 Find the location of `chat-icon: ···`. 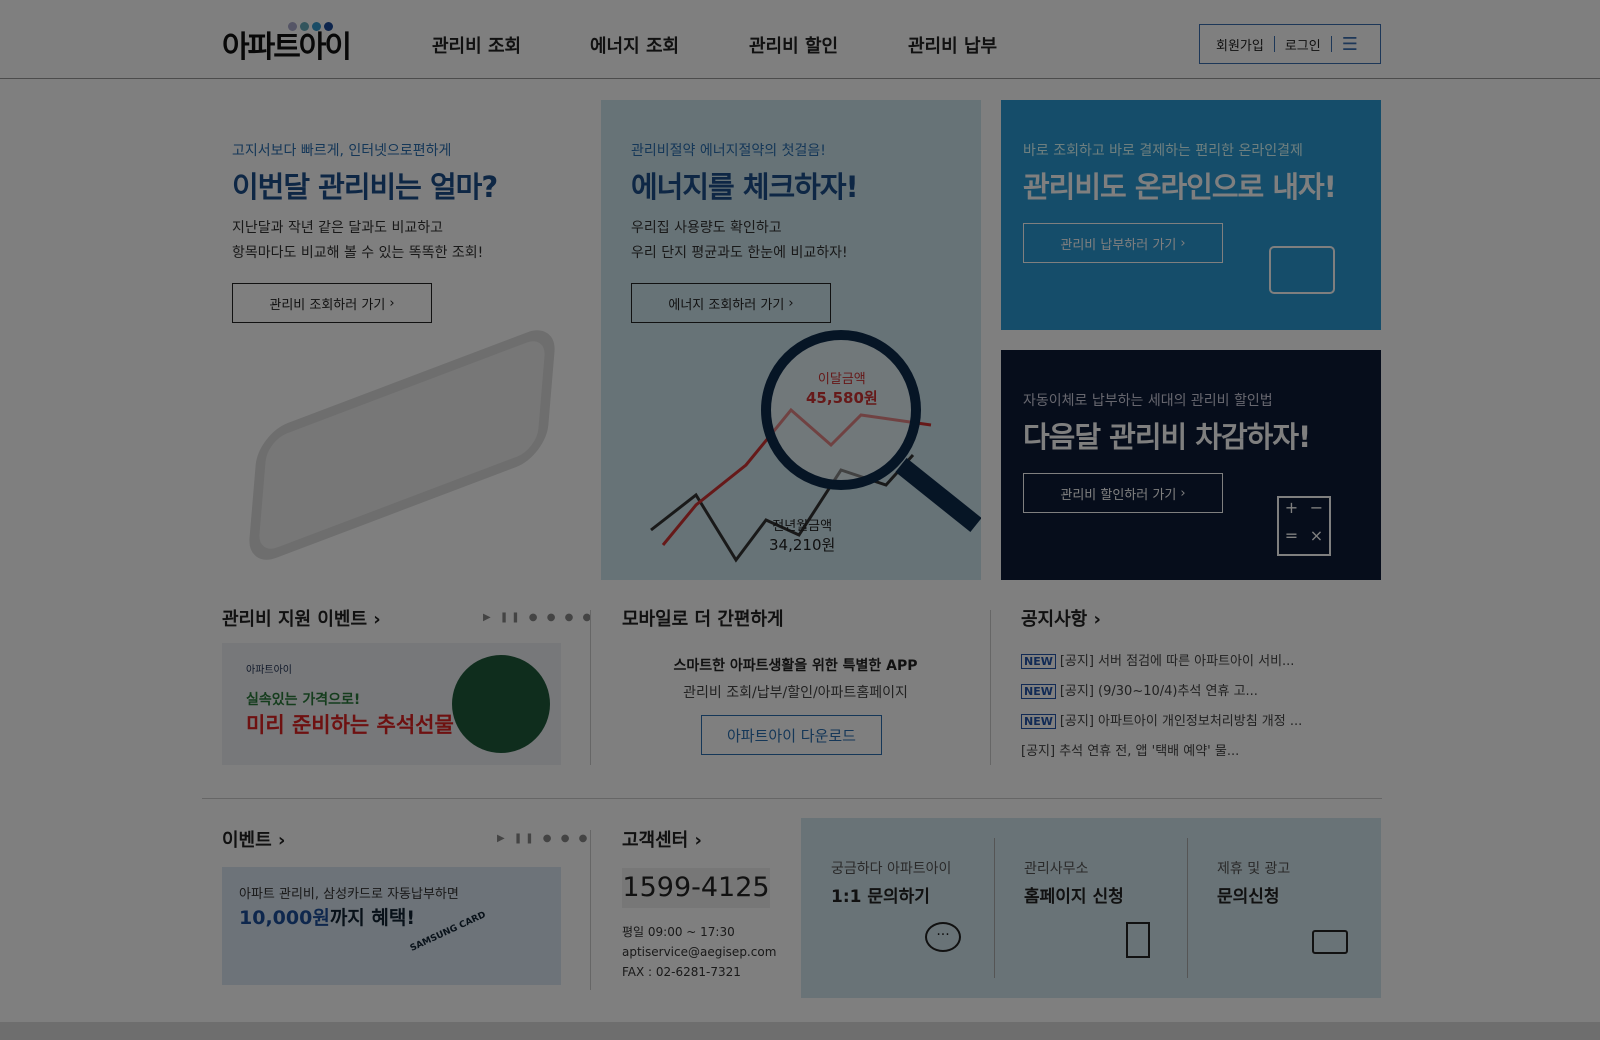

chat-icon: ··· is located at coordinates (943, 937).